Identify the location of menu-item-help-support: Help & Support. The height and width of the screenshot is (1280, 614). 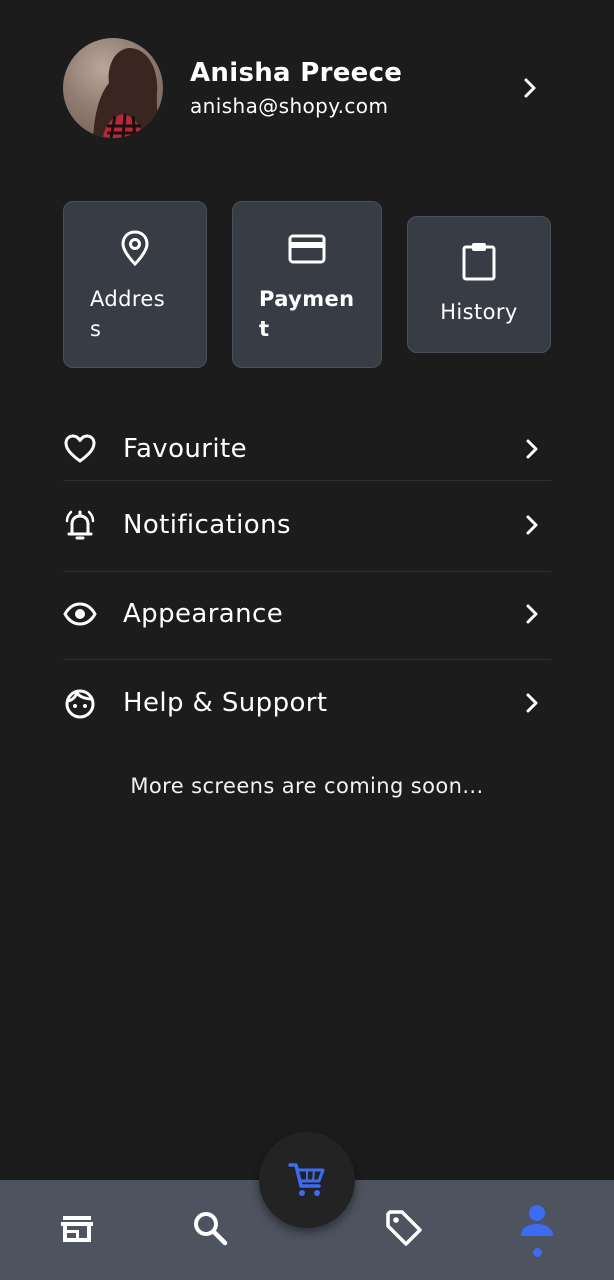
(307, 704).